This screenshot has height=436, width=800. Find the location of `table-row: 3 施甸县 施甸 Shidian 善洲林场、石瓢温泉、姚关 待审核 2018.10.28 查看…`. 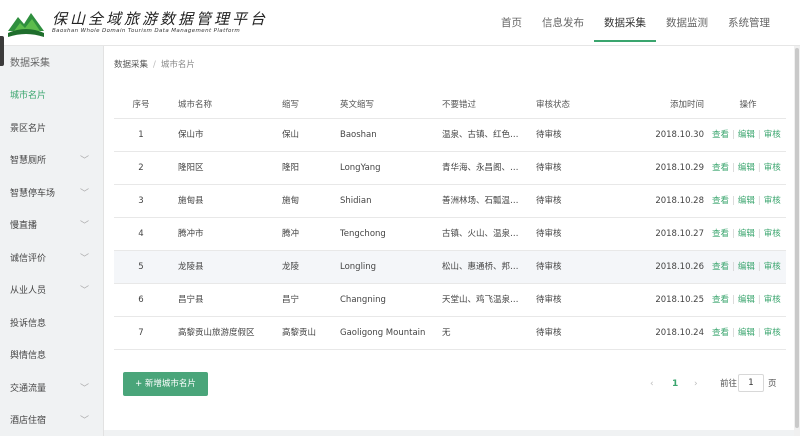

table-row: 3 施甸县 施甸 Shidian 善洲林场、石瓢温泉、姚关 待审核 2018.10.28 查看… is located at coordinates (450, 201).